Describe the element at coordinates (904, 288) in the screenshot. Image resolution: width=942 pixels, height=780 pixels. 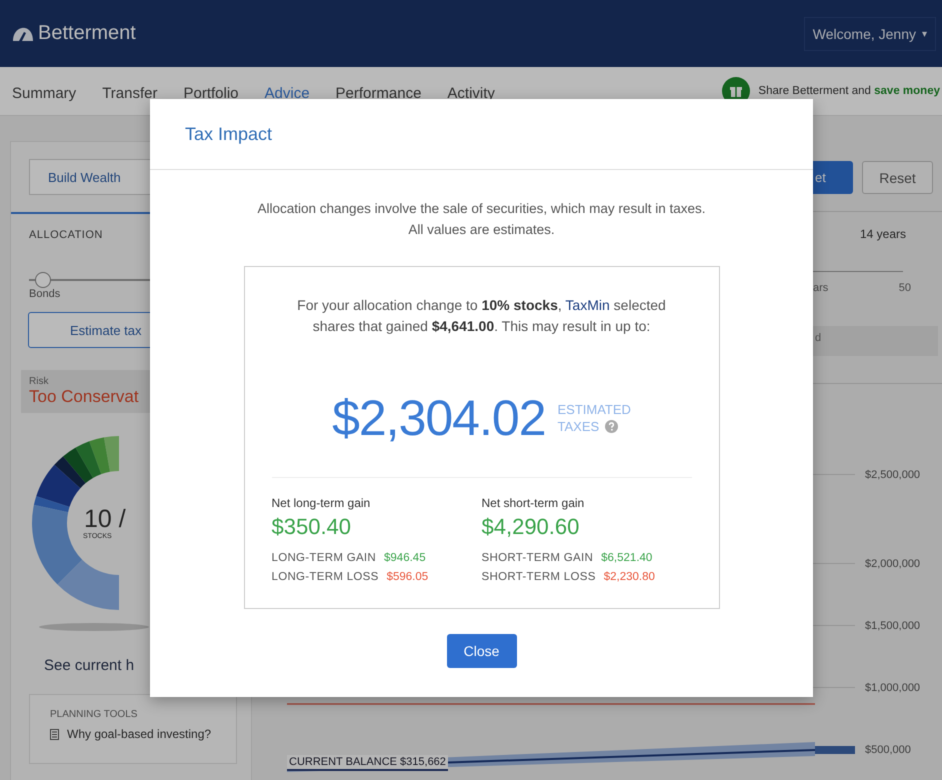
I see `scale-max: 50` at that location.